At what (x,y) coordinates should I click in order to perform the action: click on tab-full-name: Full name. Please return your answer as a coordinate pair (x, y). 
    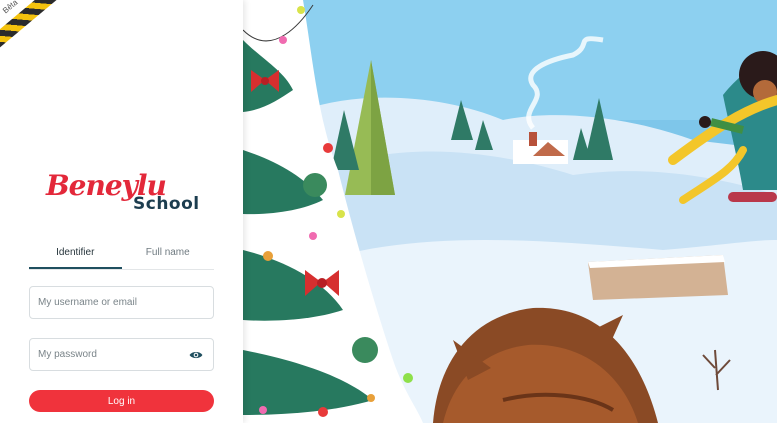
    Looking at the image, I should click on (168, 257).